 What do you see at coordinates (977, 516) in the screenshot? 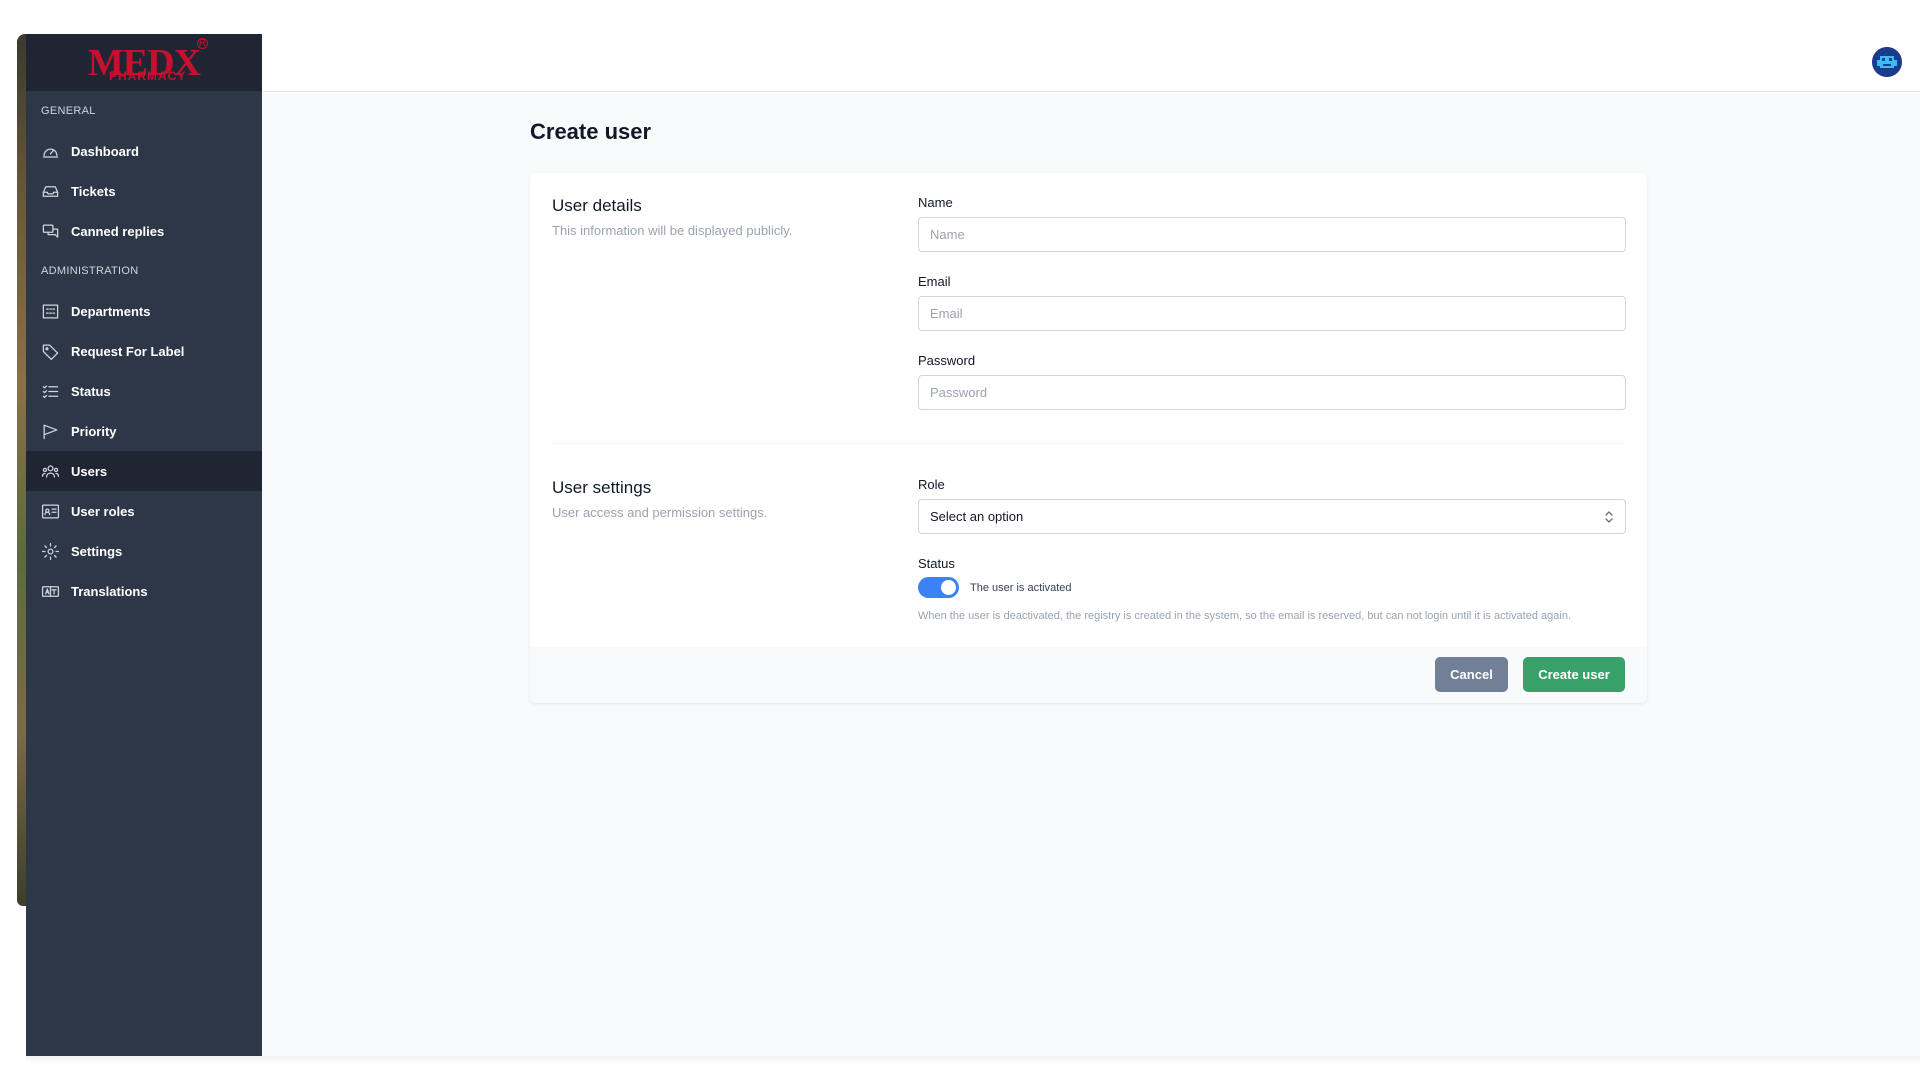
I see `role-select-value: Select an option` at bounding box center [977, 516].